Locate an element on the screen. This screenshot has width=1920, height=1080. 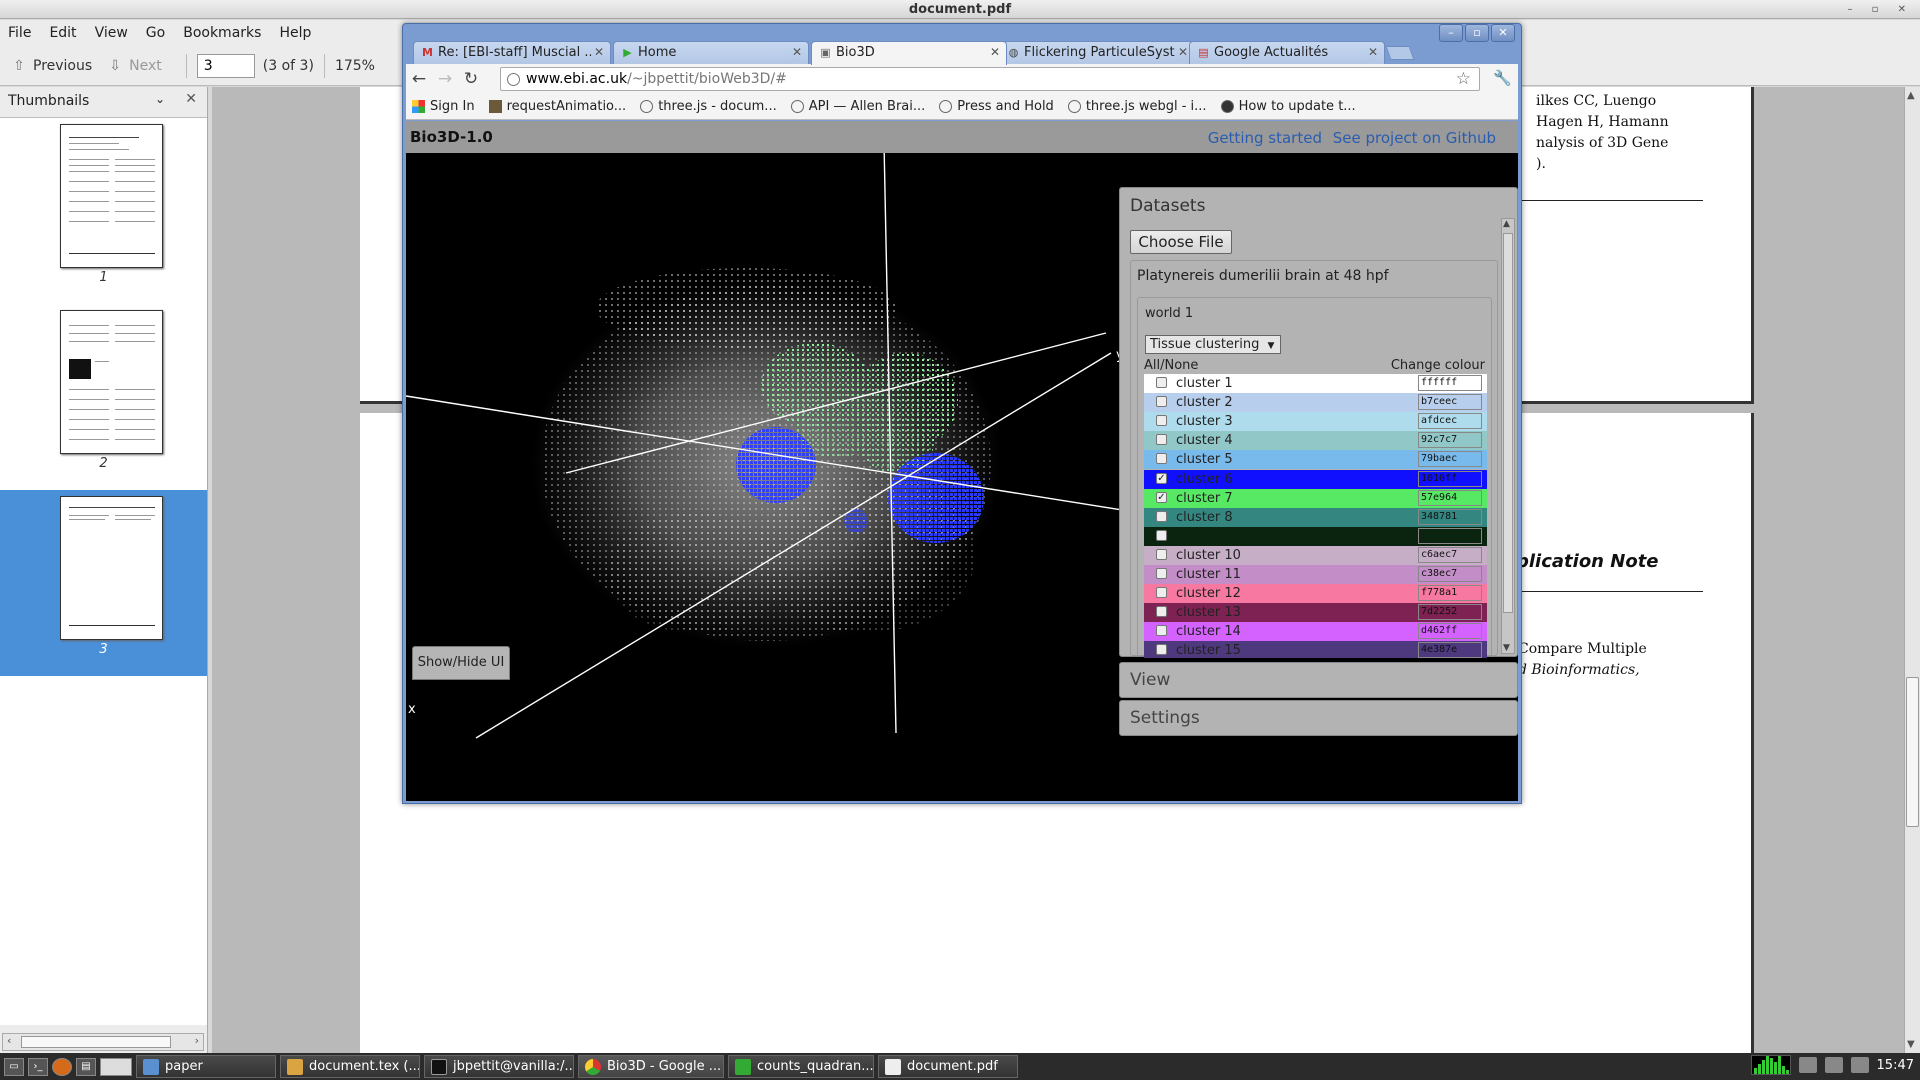
cluster-colour-input: 4e387e is located at coordinates (1450, 650).